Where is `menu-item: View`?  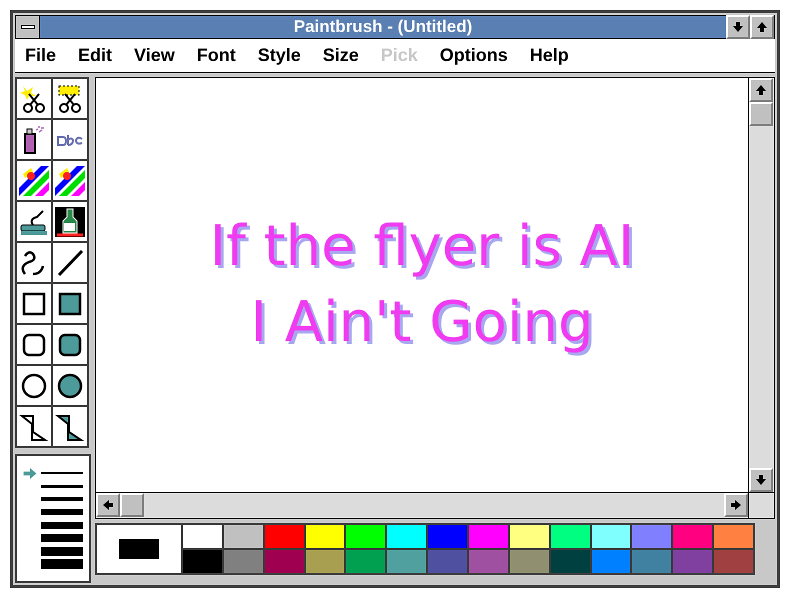 menu-item: View is located at coordinates (154, 55).